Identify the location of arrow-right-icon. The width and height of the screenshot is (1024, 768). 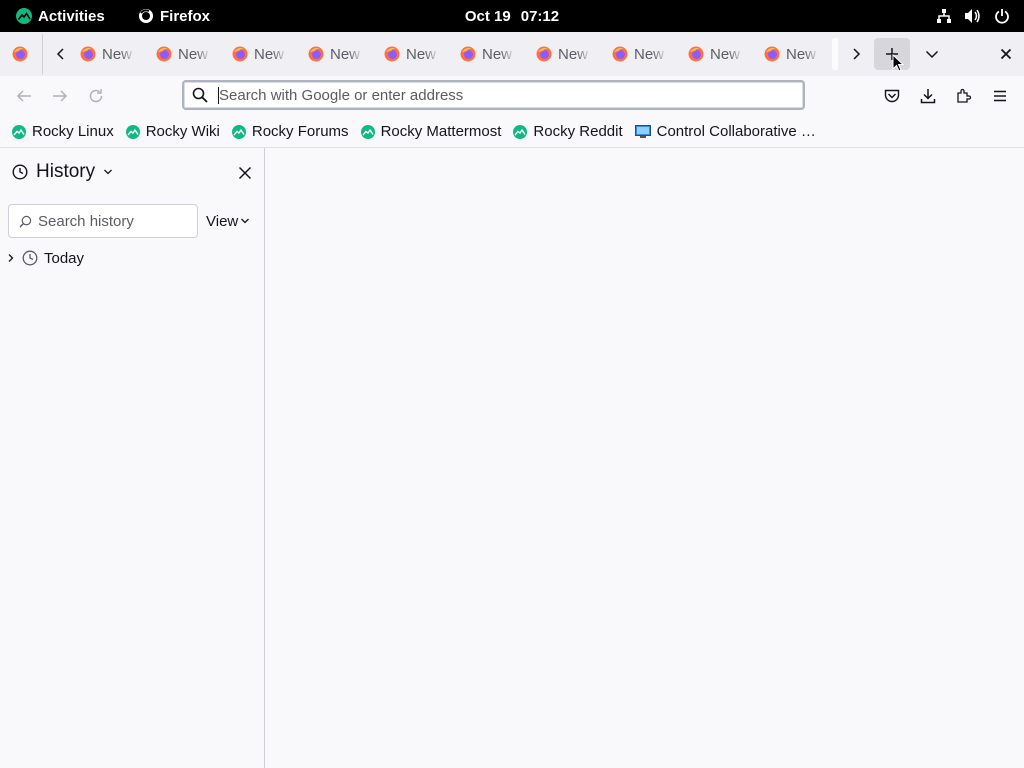
(60, 96).